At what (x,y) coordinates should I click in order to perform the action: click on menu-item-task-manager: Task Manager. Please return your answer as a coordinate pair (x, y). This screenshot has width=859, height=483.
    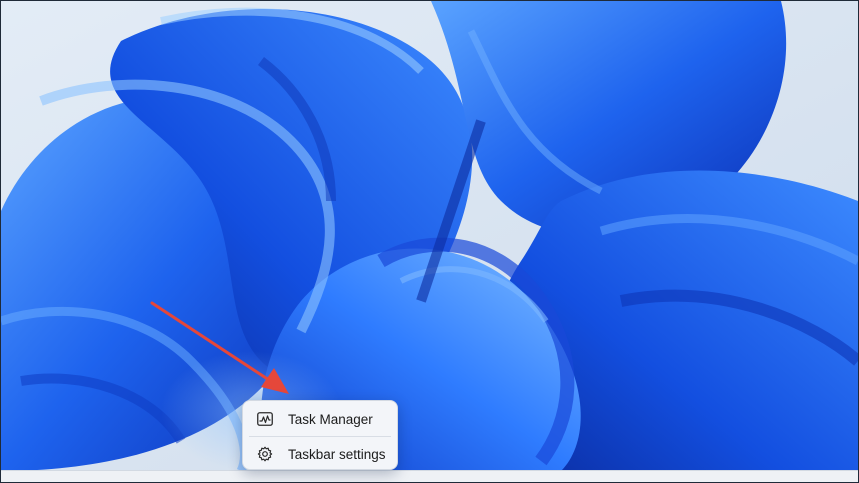
    Looking at the image, I should click on (320, 419).